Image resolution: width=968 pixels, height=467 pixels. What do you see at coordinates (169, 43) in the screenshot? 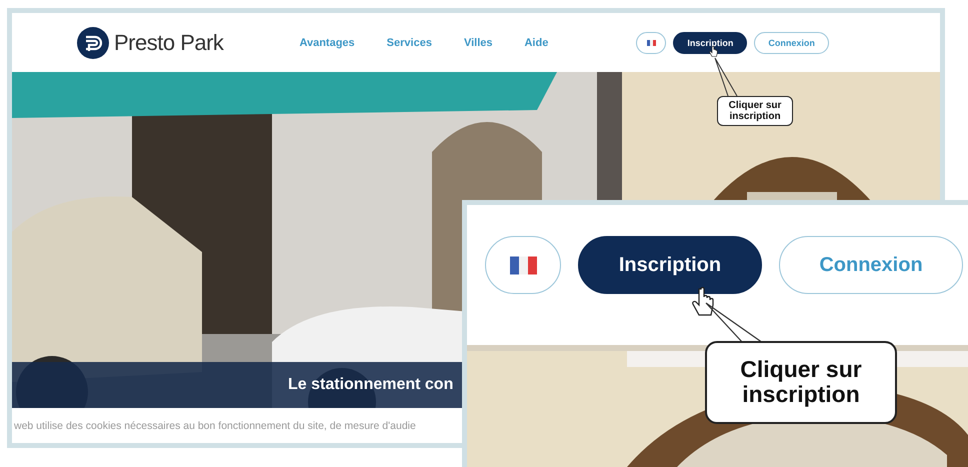
I see `brand-name: Presto Park` at bounding box center [169, 43].